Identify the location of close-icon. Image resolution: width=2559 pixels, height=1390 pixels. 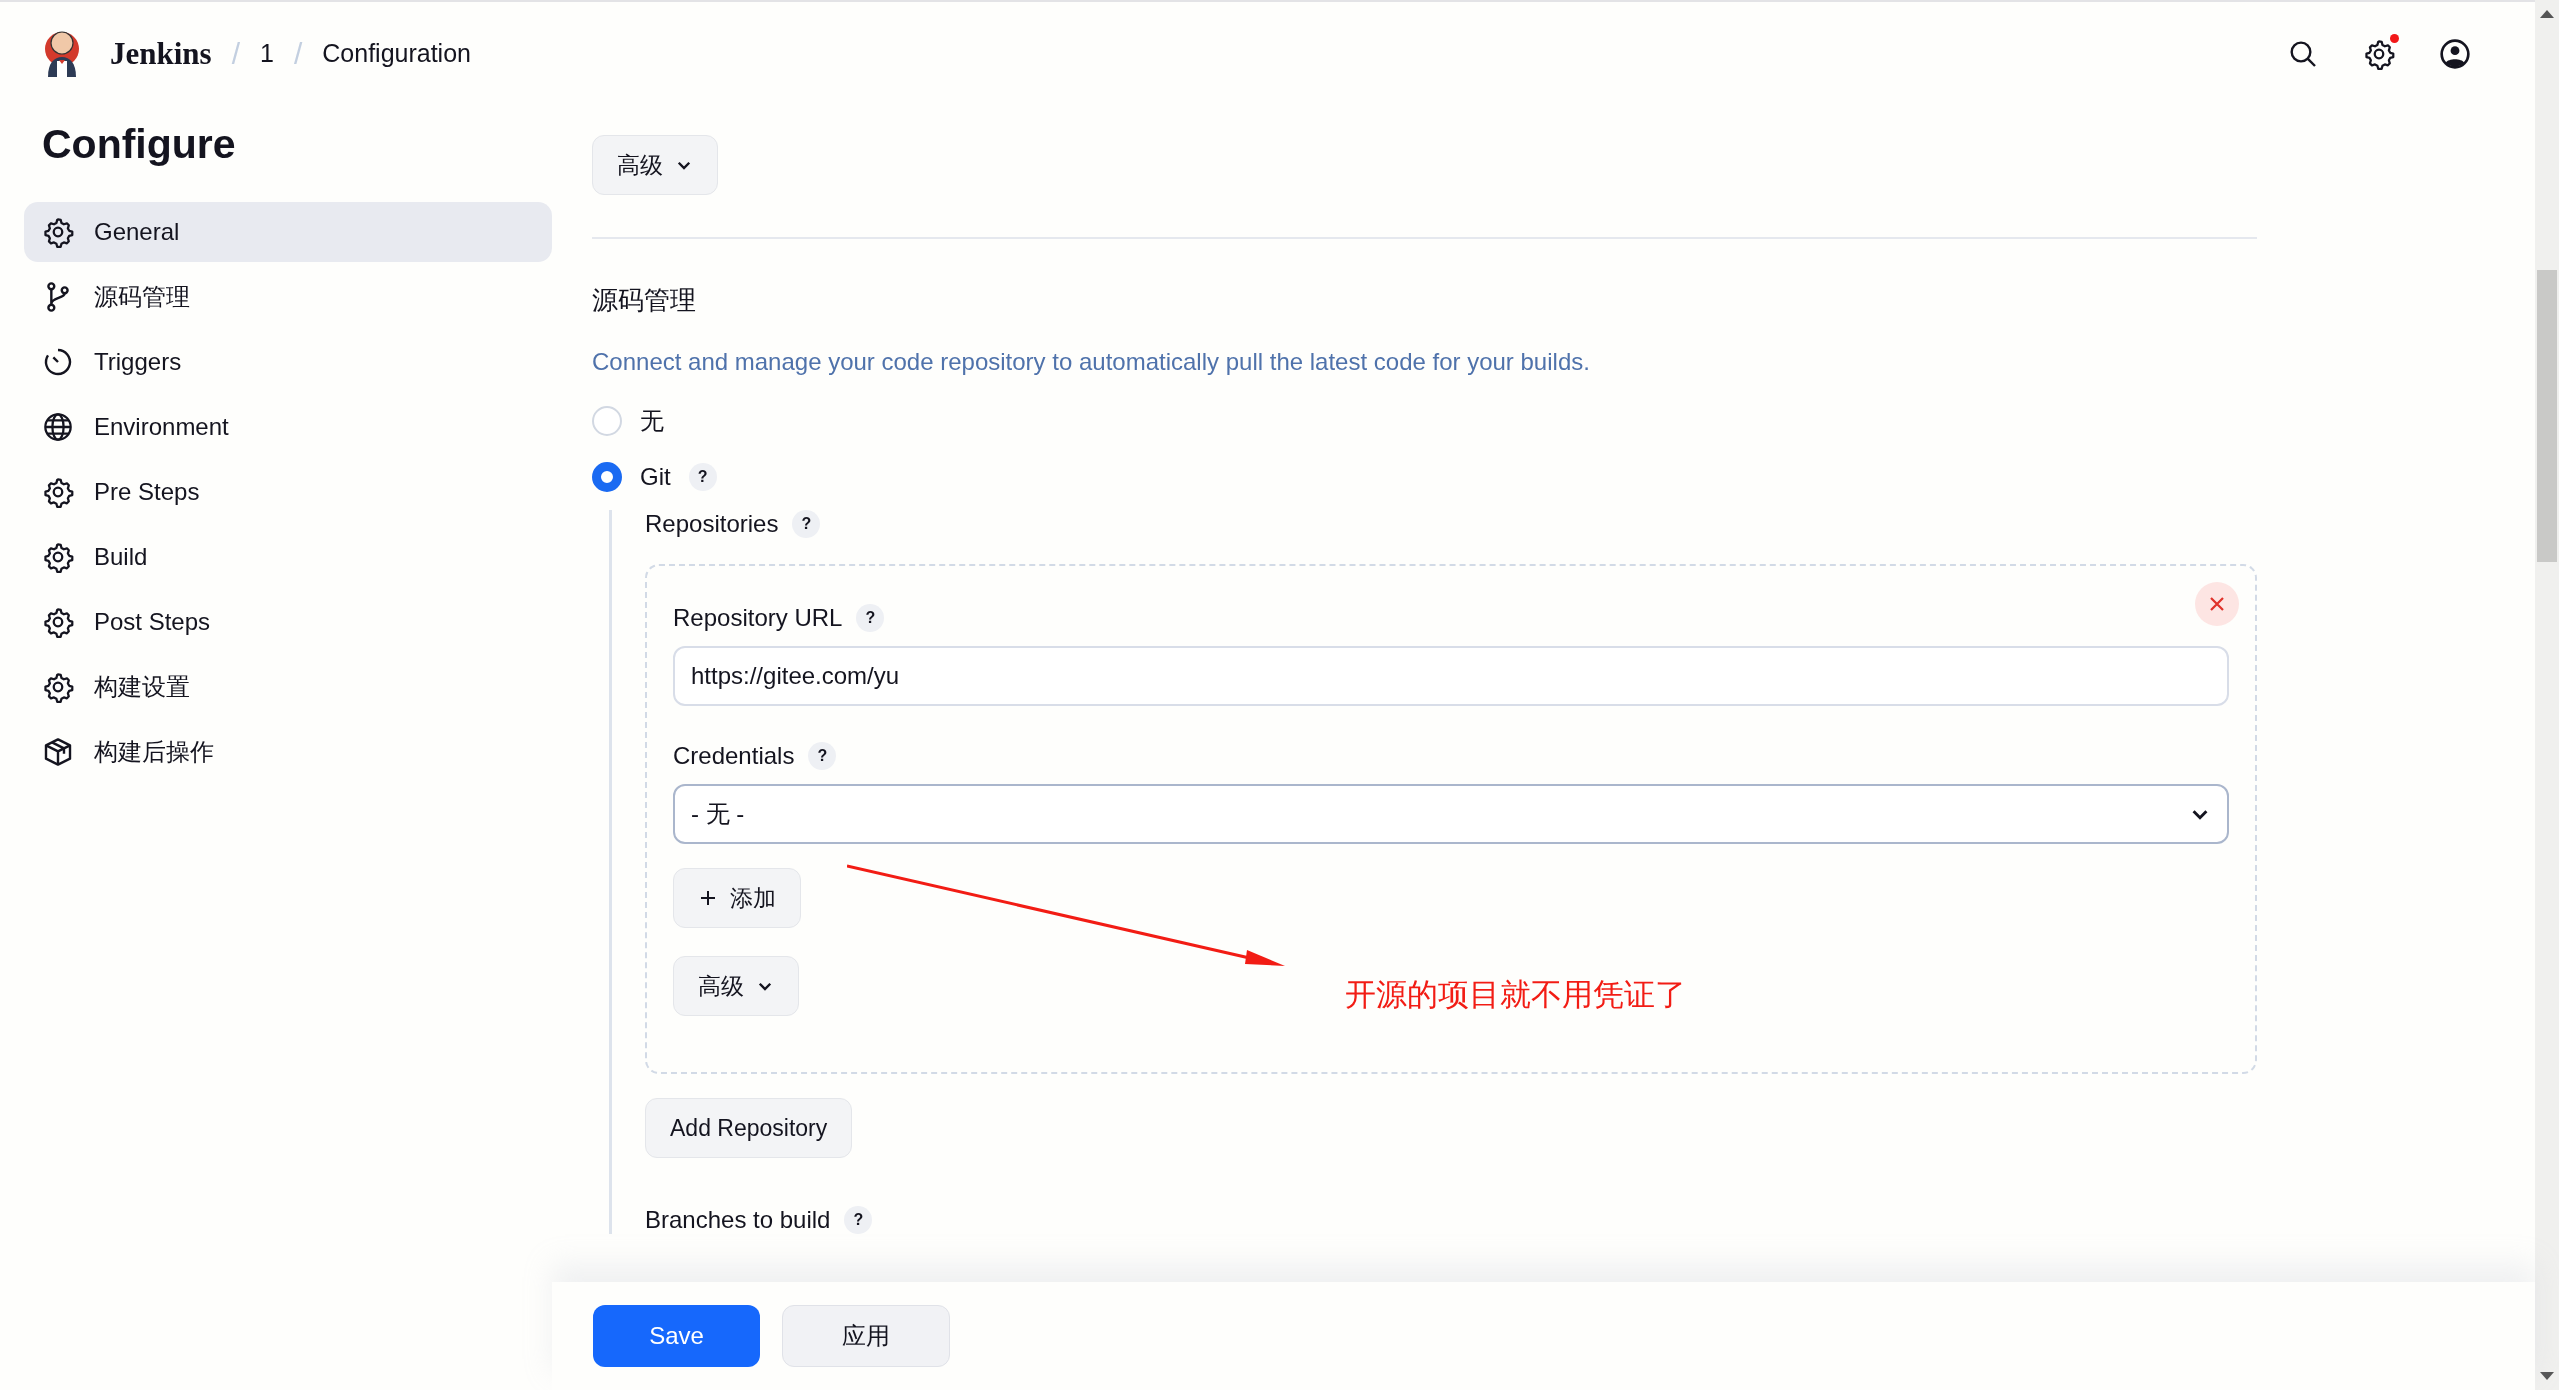
(2217, 604).